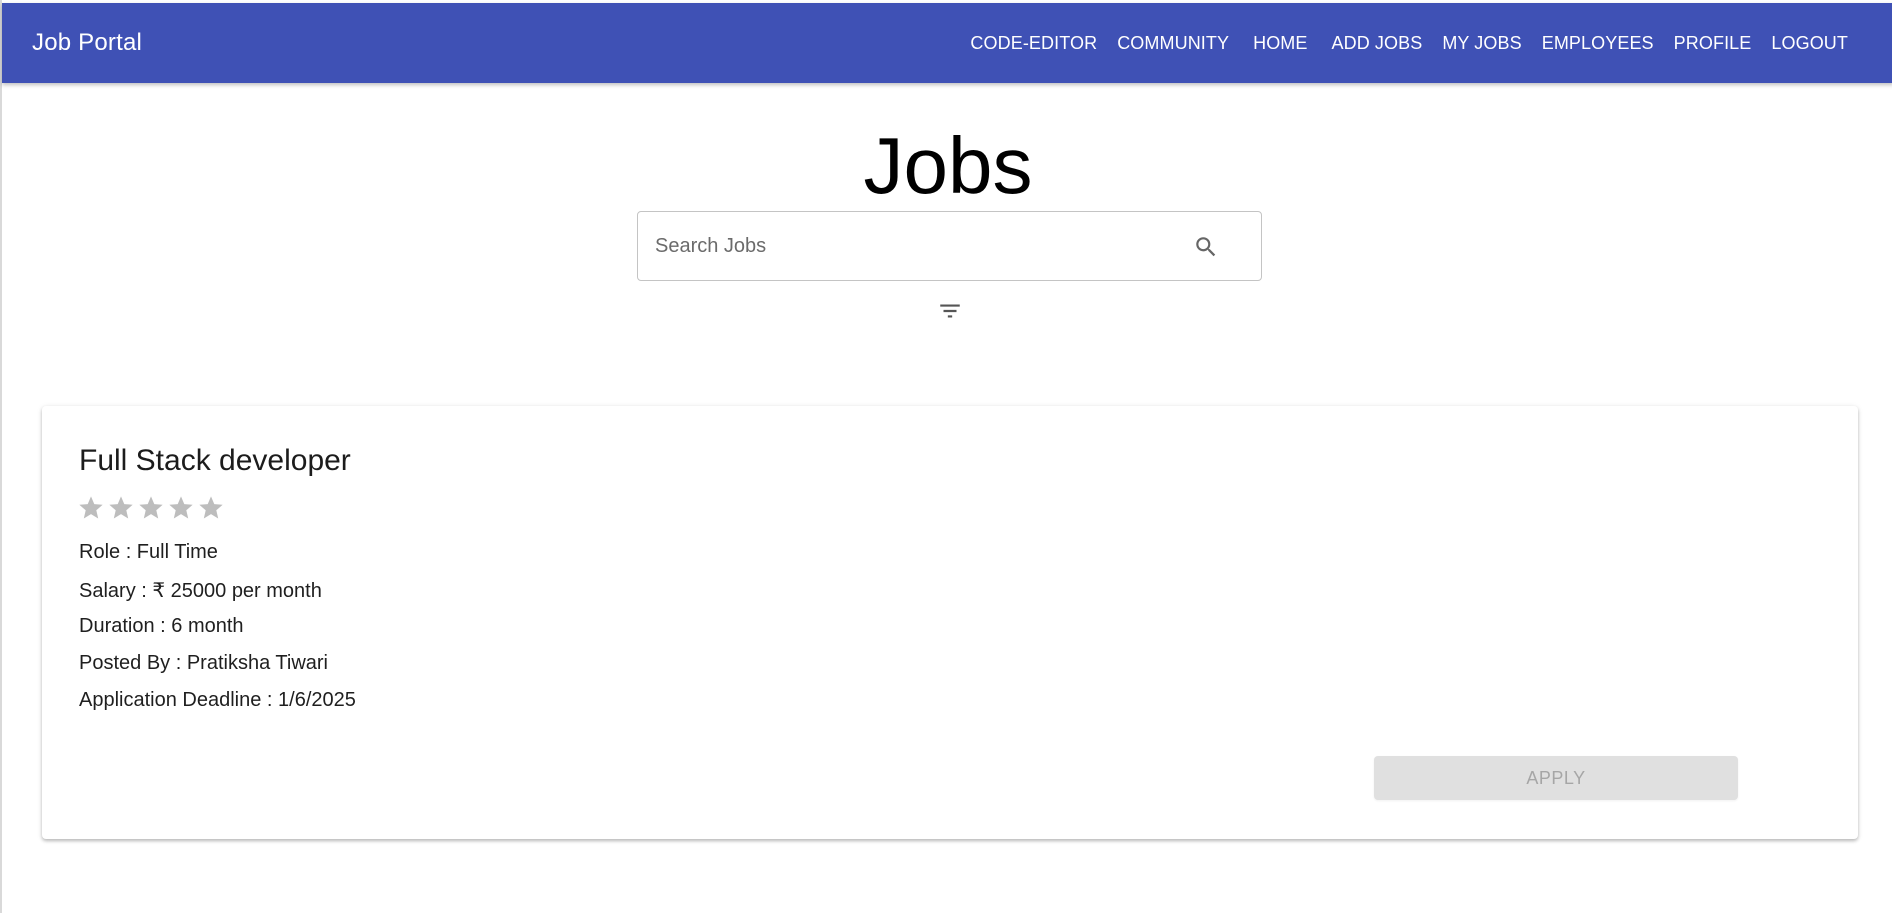  I want to click on job-posted-by: Posted By : Pratiksha Tiwari, so click(203, 663).